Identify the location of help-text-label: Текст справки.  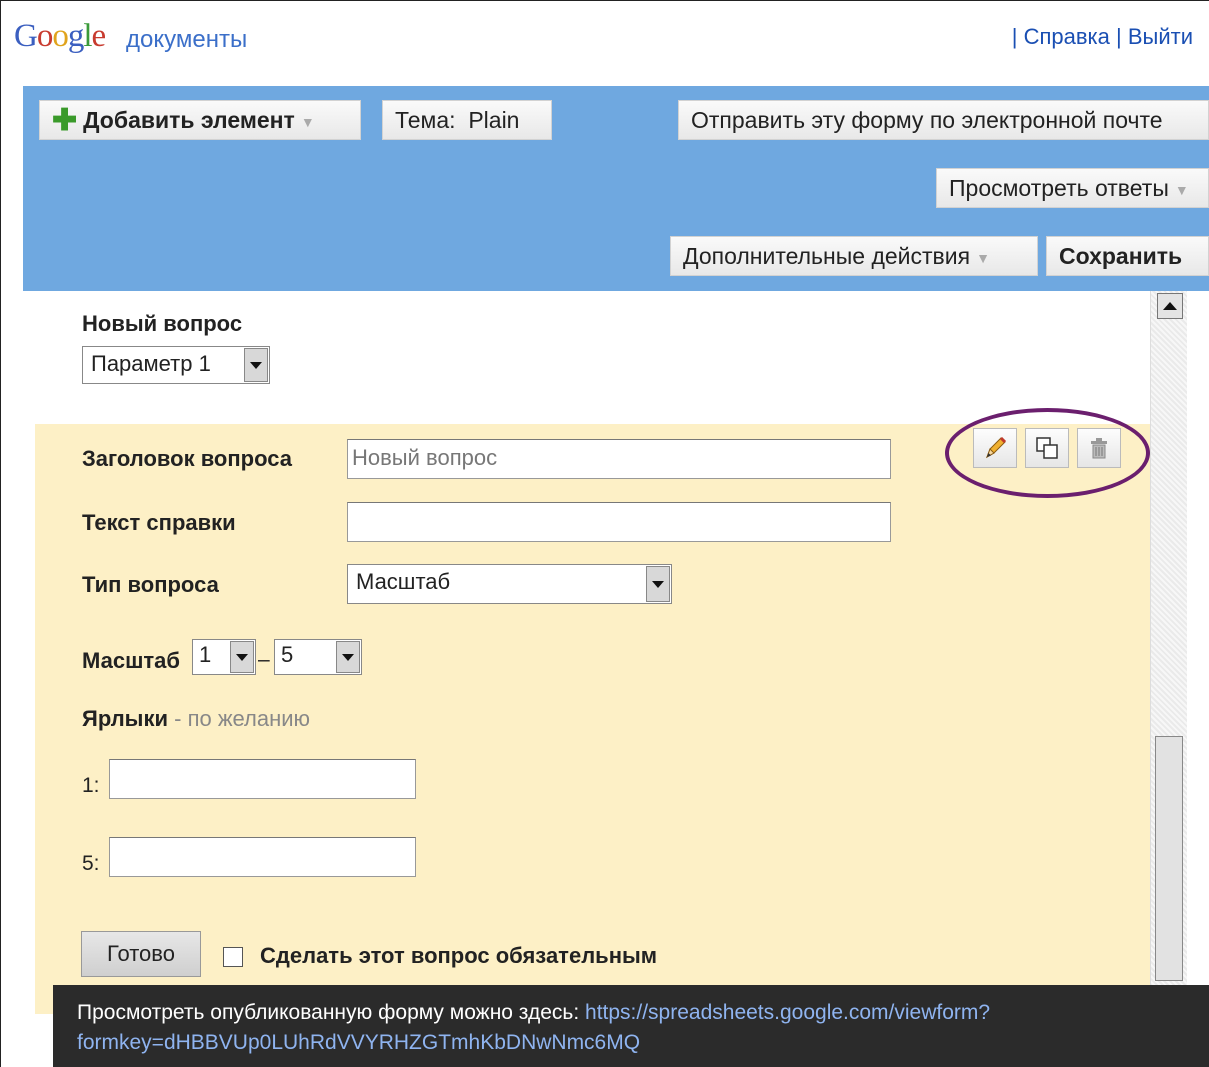
(159, 522).